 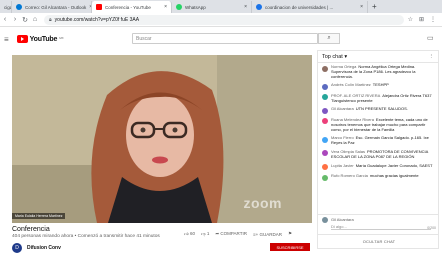 I want to click on lock-icon: 🔒︎, so click(x=50, y=19).